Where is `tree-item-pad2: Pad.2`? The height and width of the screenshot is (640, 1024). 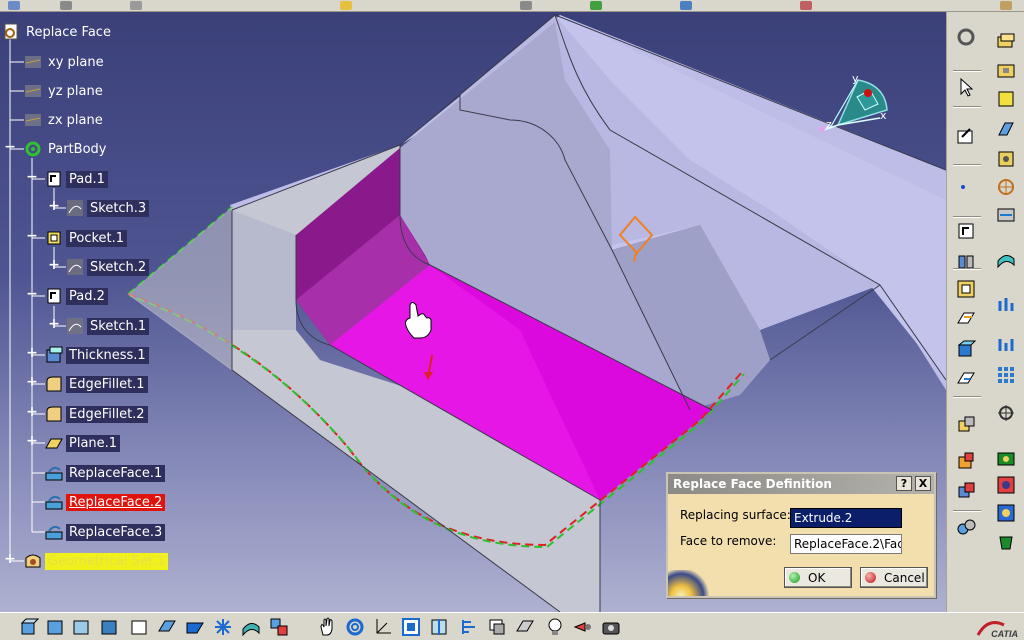
tree-item-pad2: Pad.2 is located at coordinates (76, 296).